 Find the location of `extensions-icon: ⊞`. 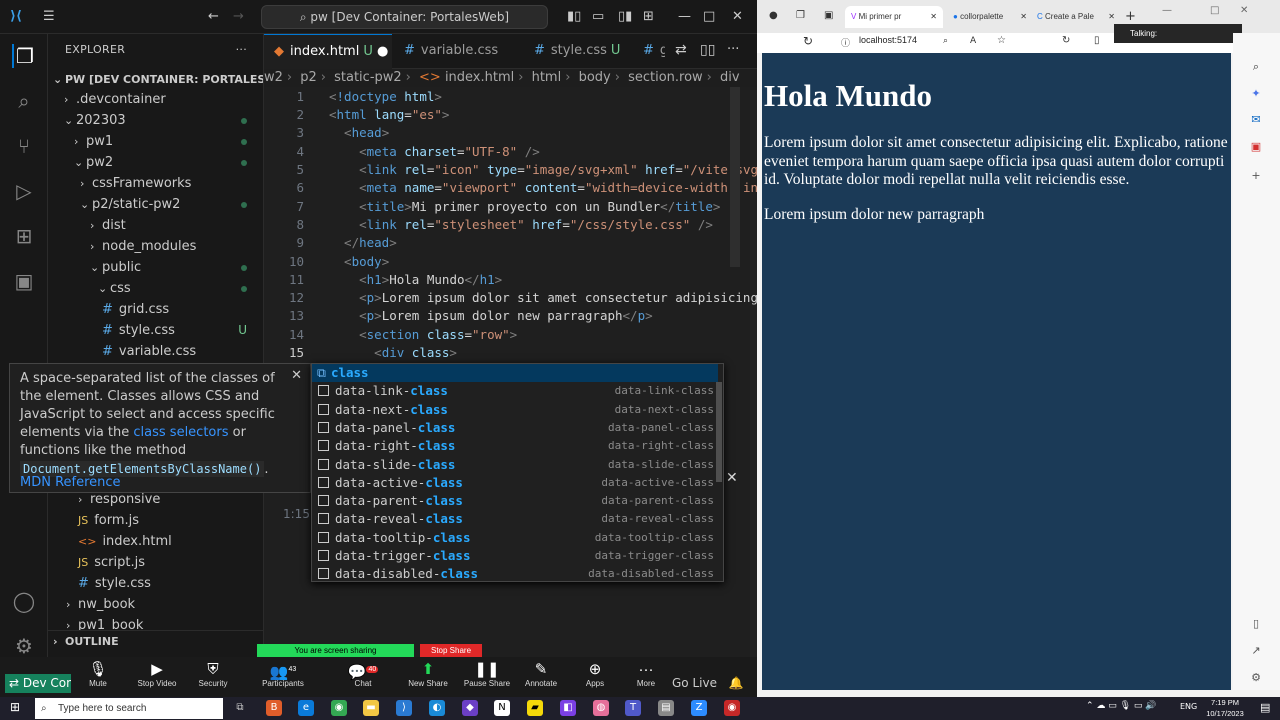

extensions-icon: ⊞ is located at coordinates (24, 236).